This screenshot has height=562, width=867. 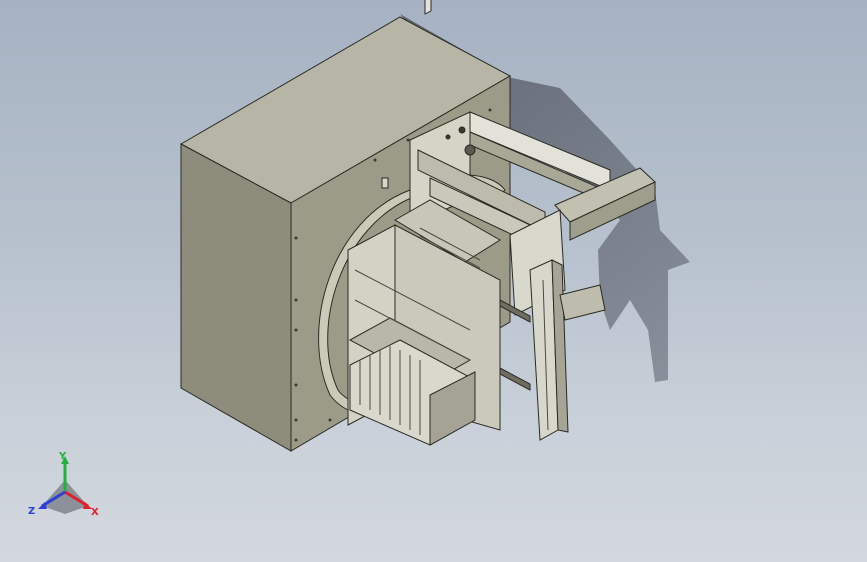 I want to click on z-axis-label: Z, so click(x=31, y=511).